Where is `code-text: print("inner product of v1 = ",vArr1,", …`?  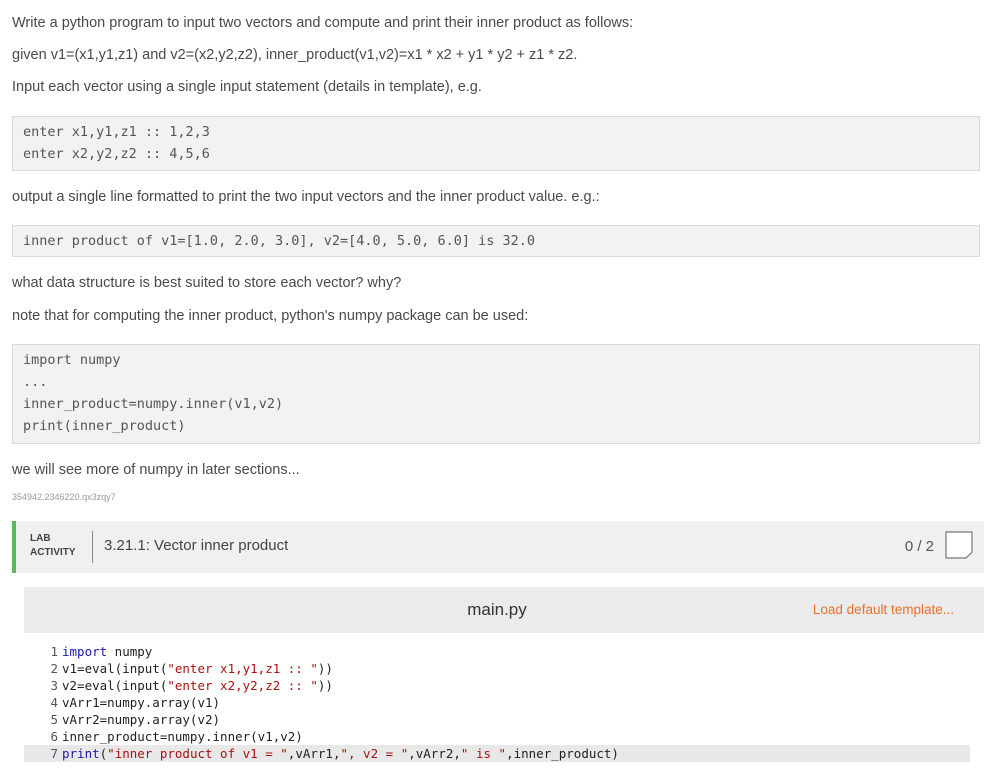 code-text: print("inner product of v1 = ",vArr1,", … is located at coordinates (340, 753).